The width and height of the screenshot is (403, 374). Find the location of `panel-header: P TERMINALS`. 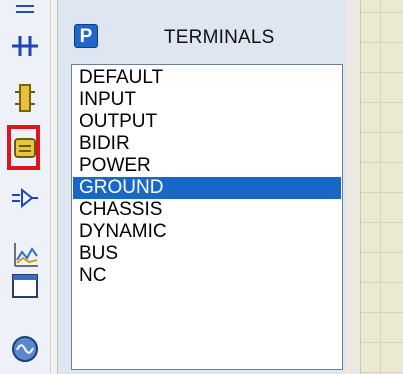

panel-header: P TERMINALS is located at coordinates (202, 32).